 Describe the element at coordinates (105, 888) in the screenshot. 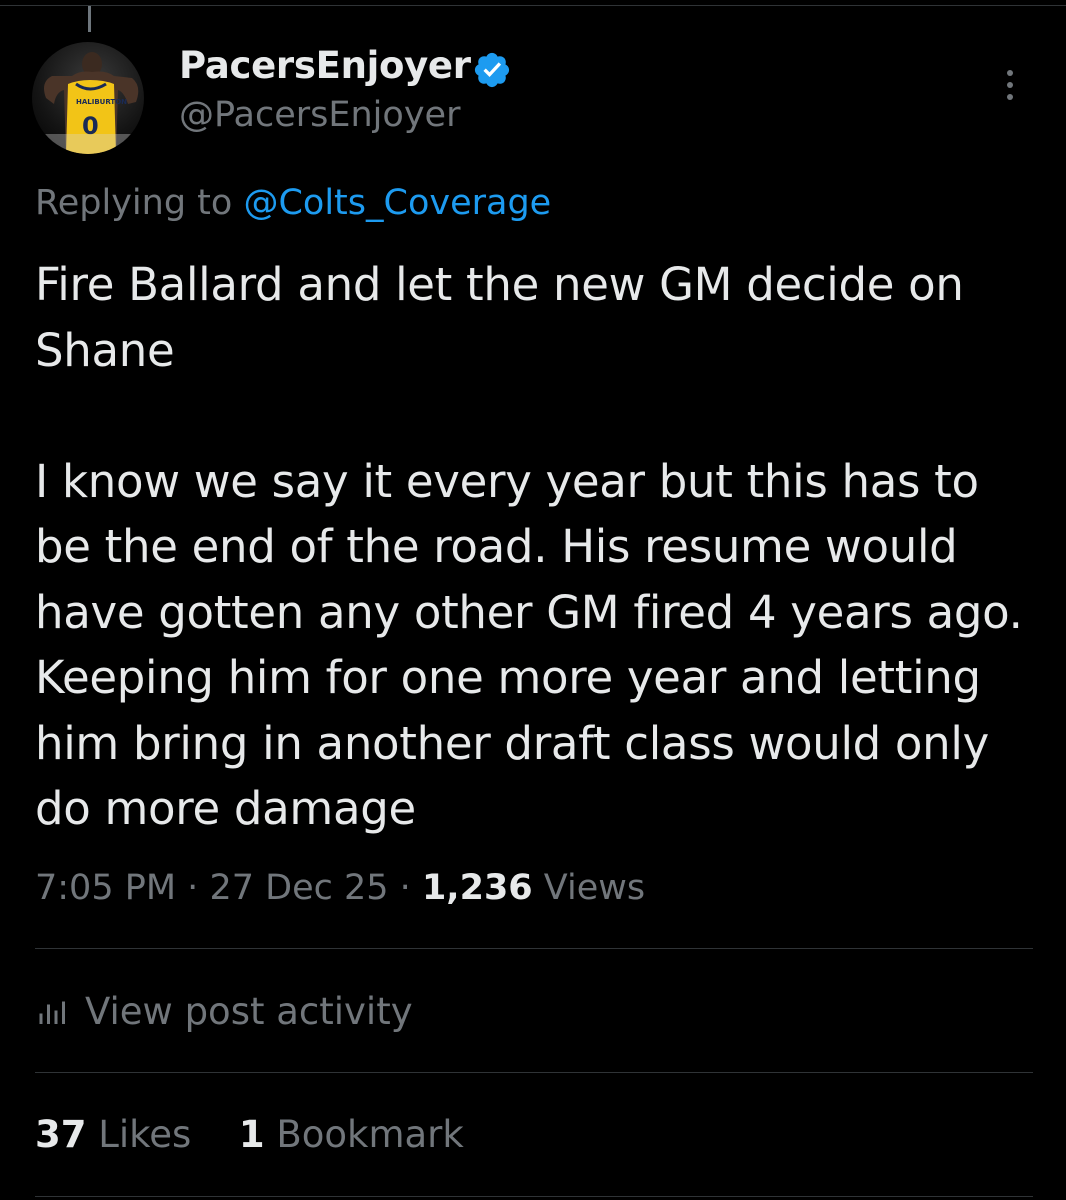

I see `post-time: 7:05 PM` at that location.